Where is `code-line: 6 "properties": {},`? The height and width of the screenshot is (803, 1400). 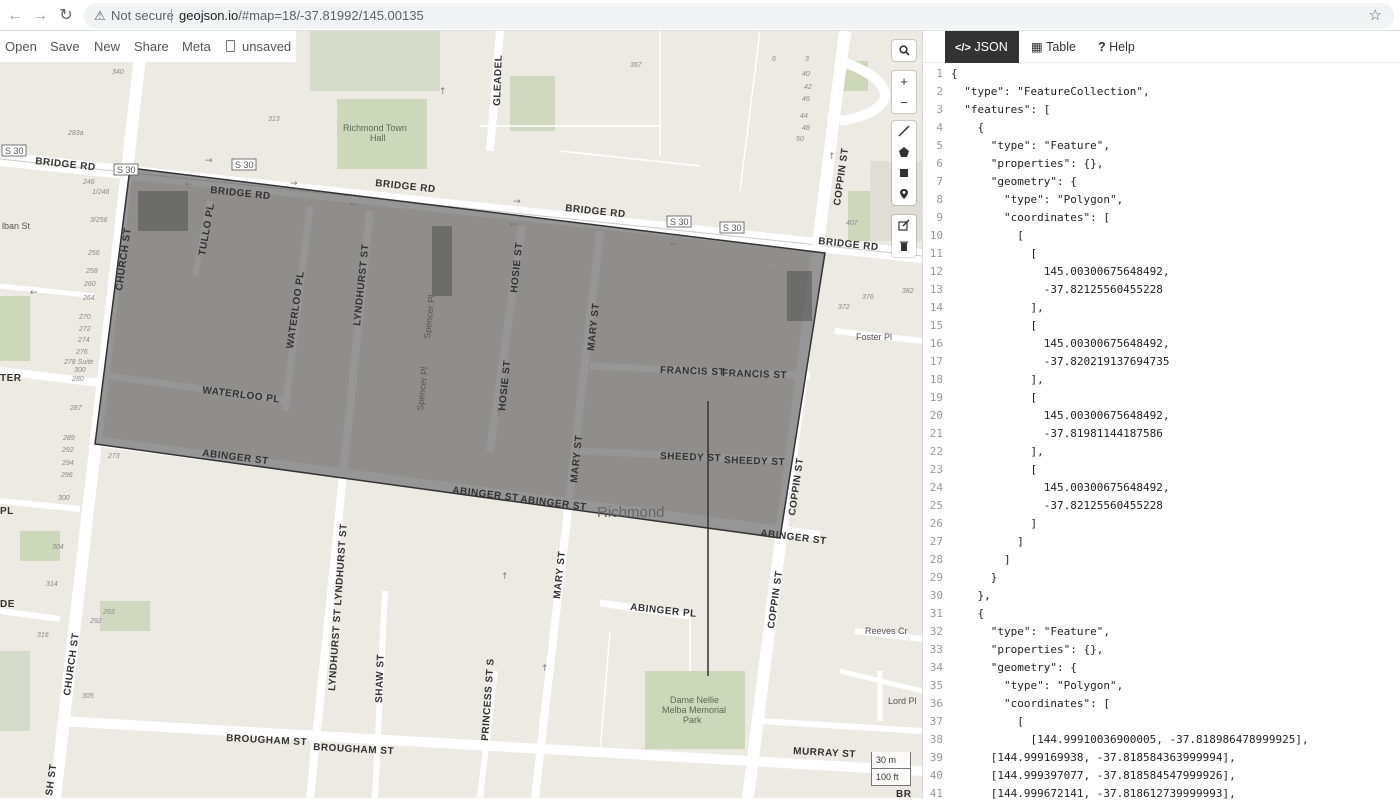 code-line: 6 "properties": {}, is located at coordinates (1013, 164).